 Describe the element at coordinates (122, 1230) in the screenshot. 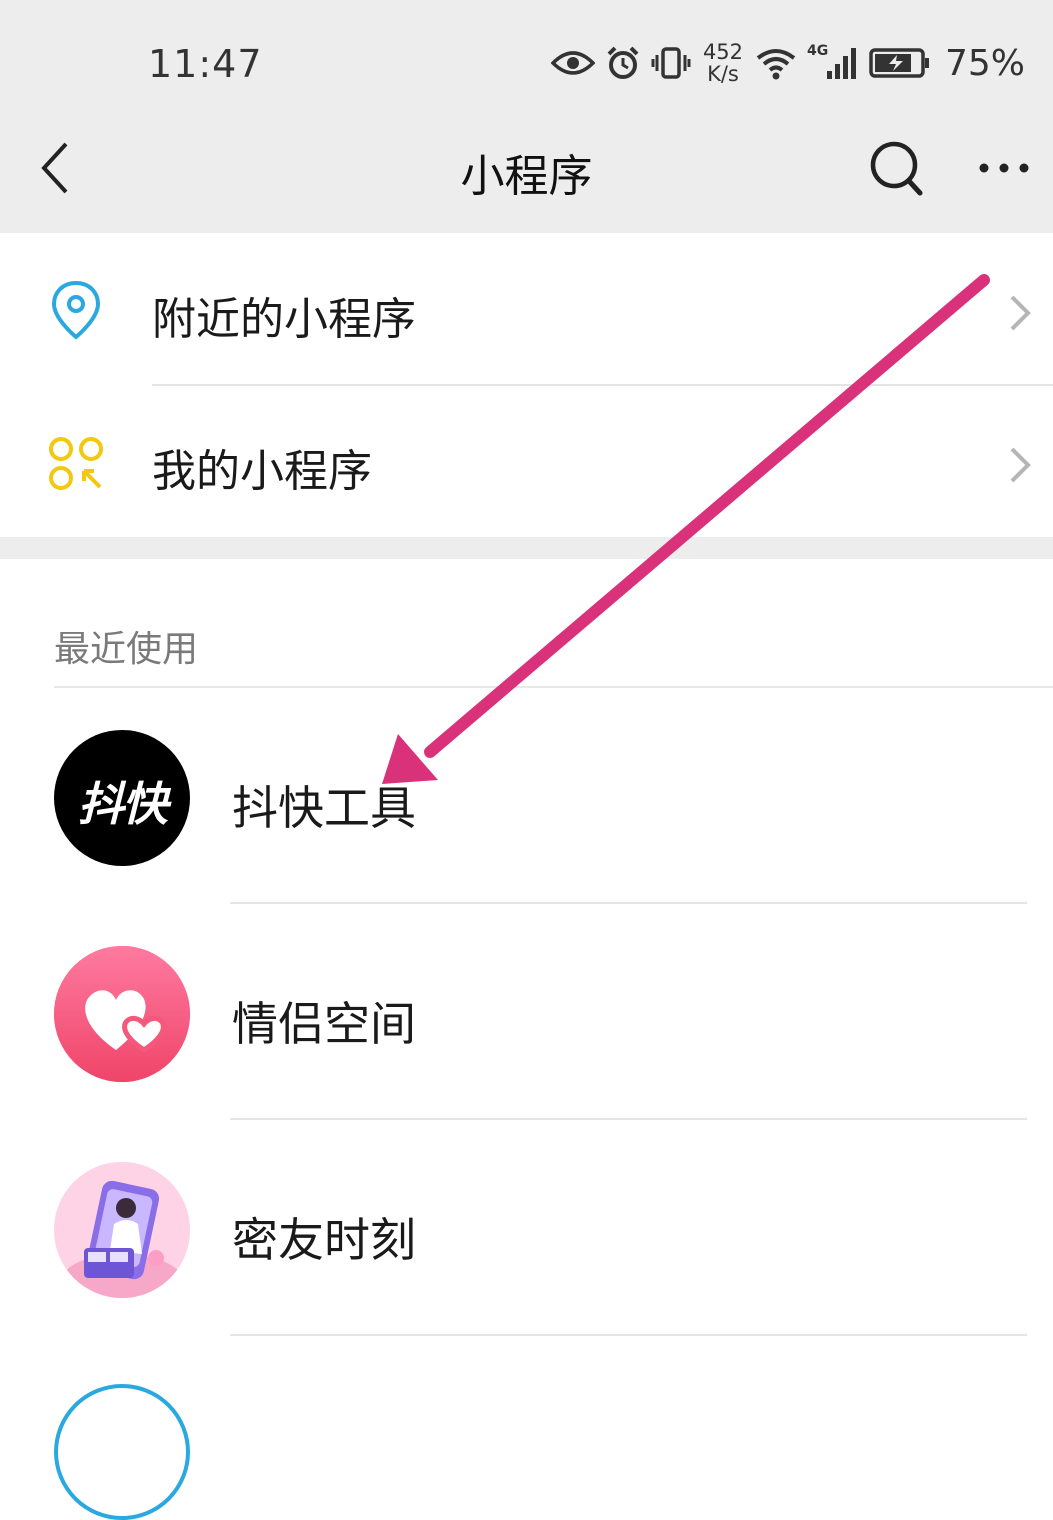

I see `illustration-avatar-icon` at that location.